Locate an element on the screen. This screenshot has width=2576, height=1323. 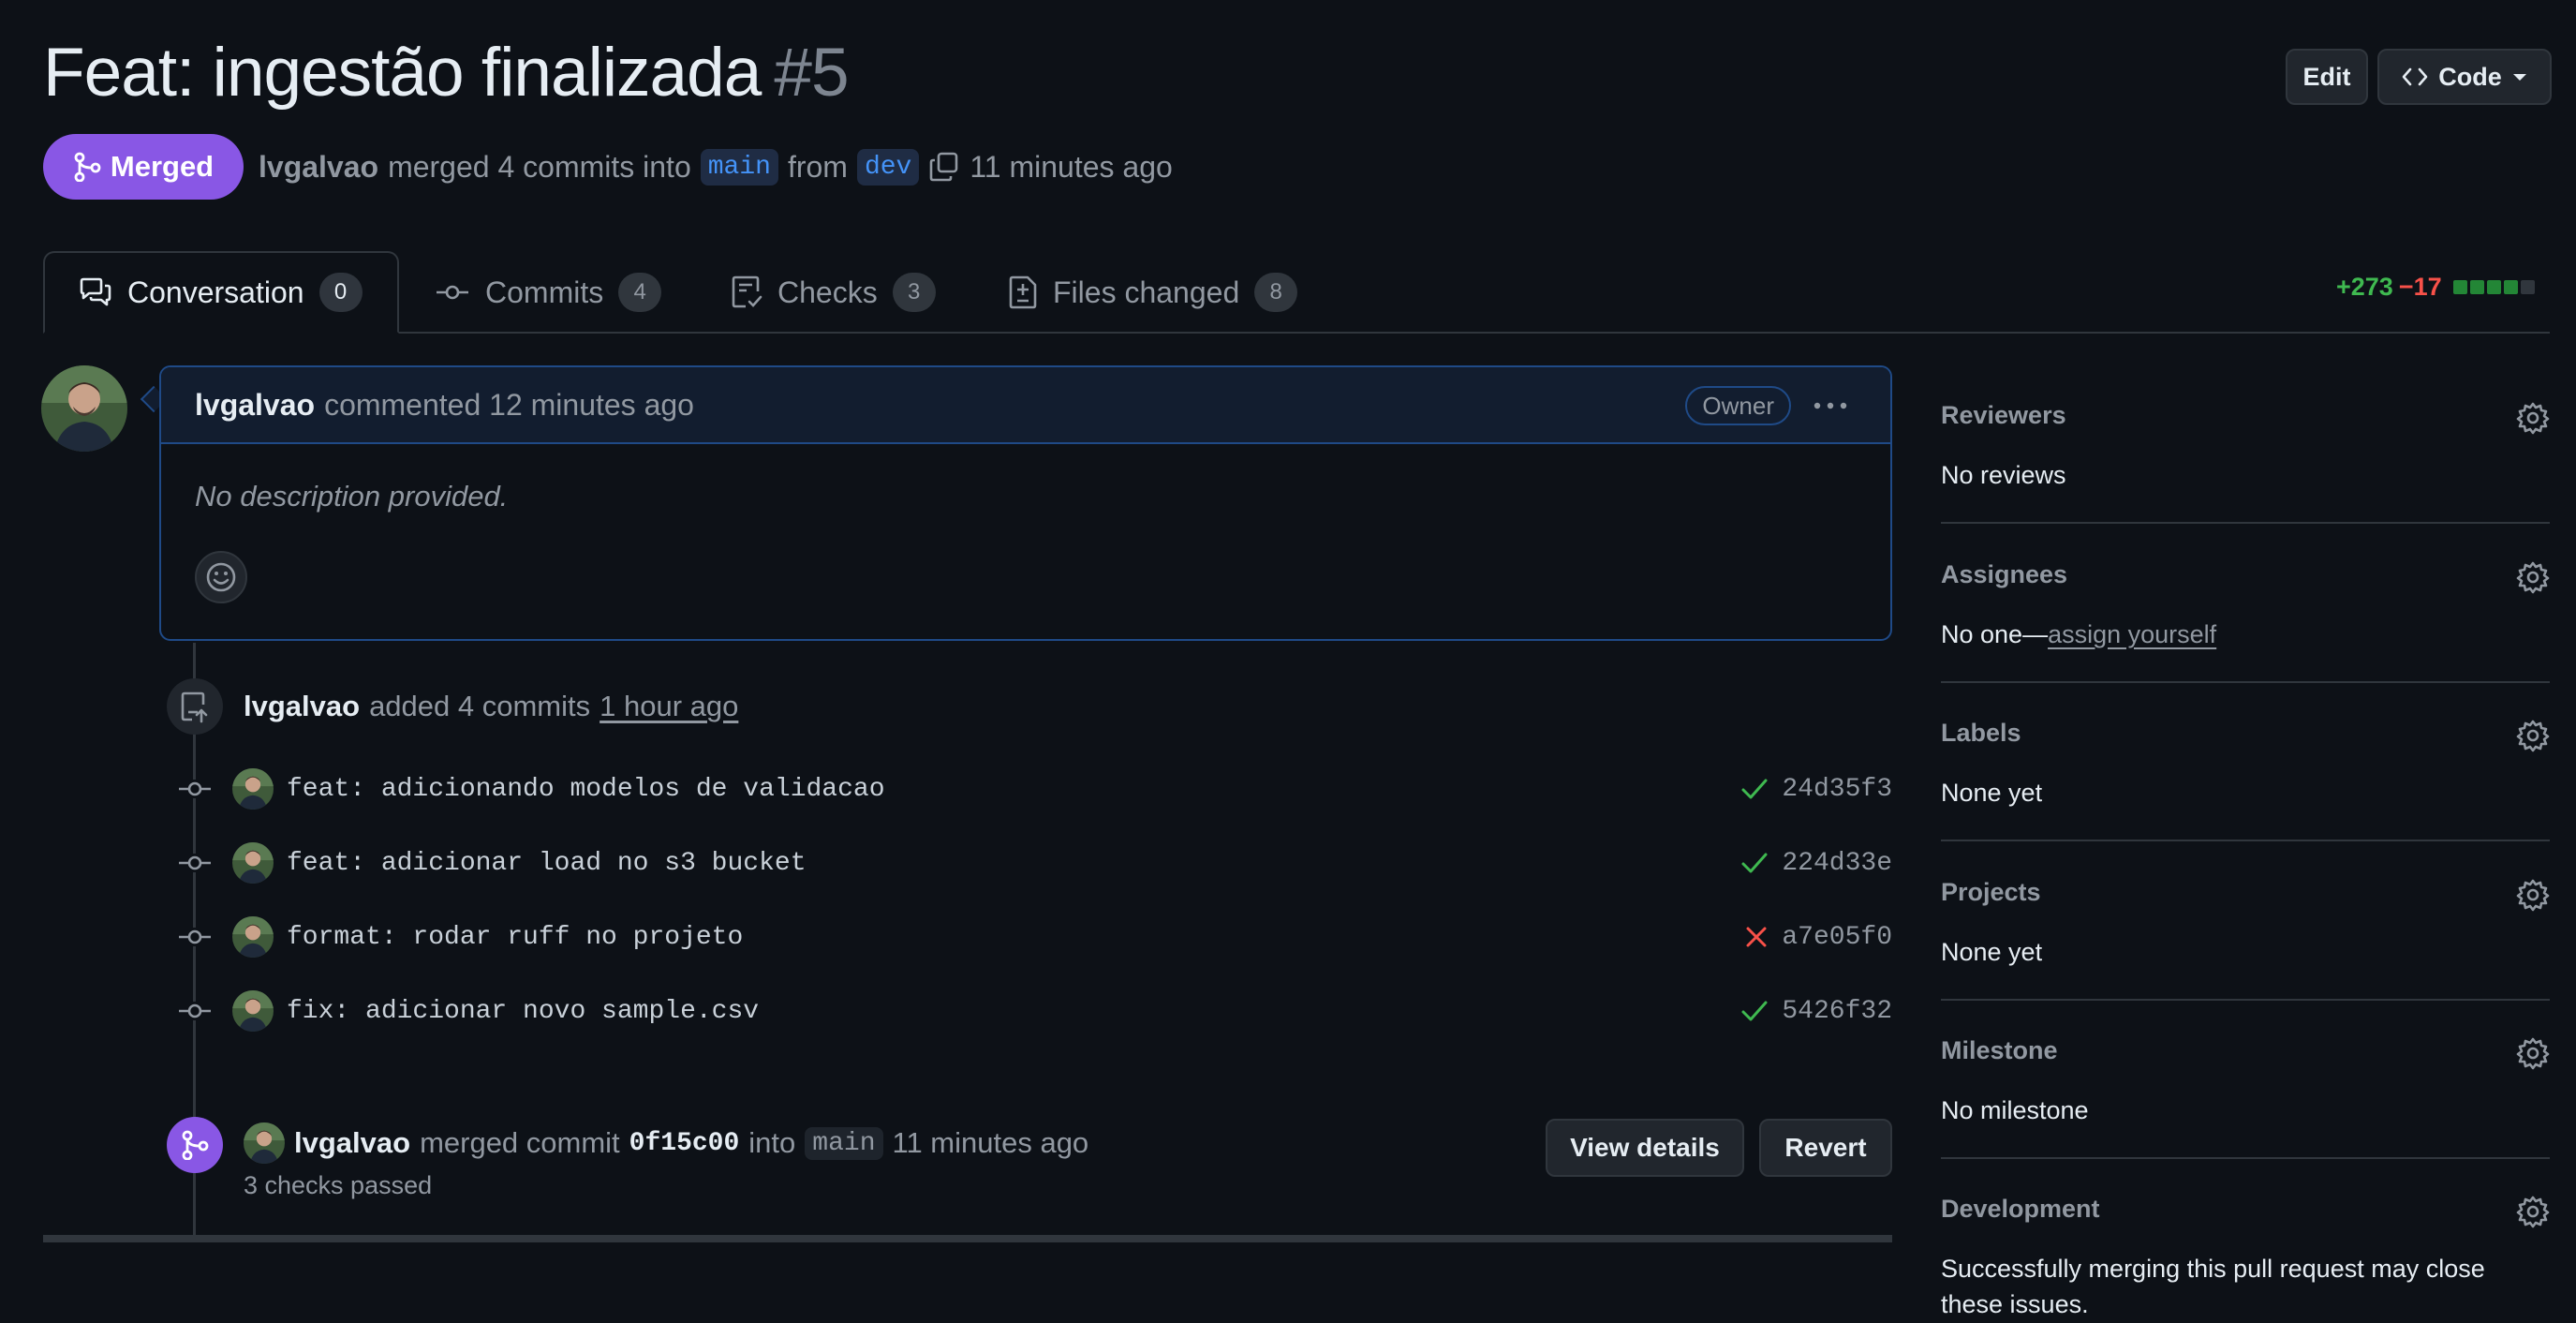
assignees-none: No one— is located at coordinates (1995, 634).